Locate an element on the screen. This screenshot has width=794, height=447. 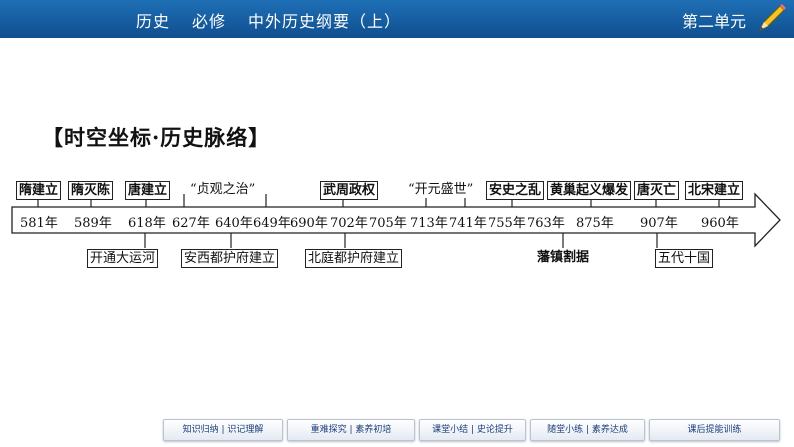
year-755: 755年 is located at coordinates (507, 223).